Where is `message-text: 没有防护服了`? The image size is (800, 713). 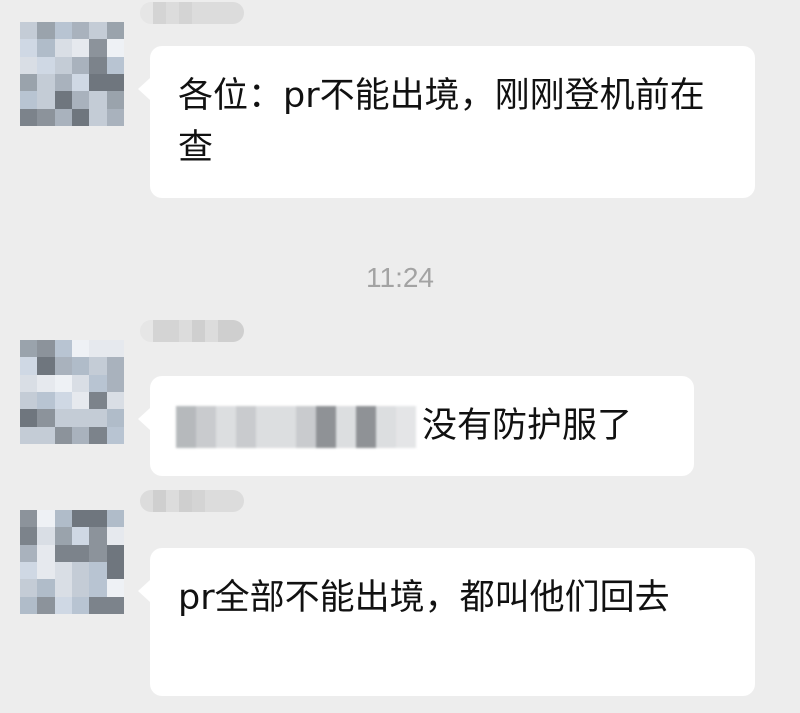
message-text: 没有防护服了 is located at coordinates (527, 426).